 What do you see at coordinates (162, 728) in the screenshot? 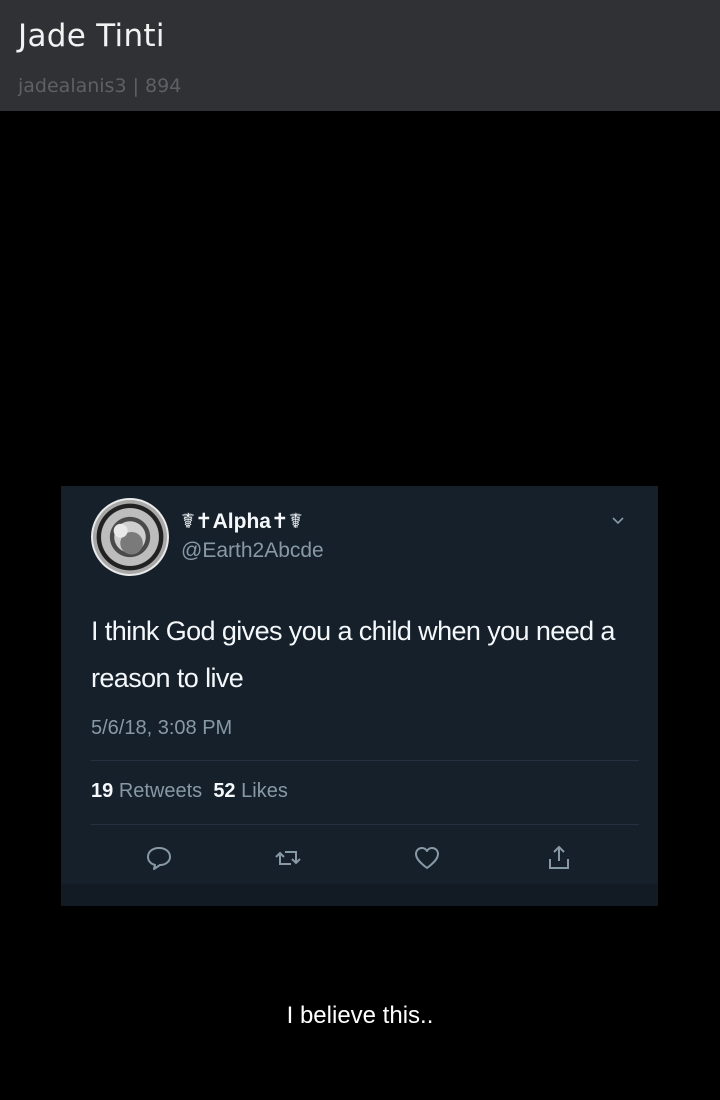
I see `tweet-timestamp: 5/6/18, 3:08 PM` at bounding box center [162, 728].